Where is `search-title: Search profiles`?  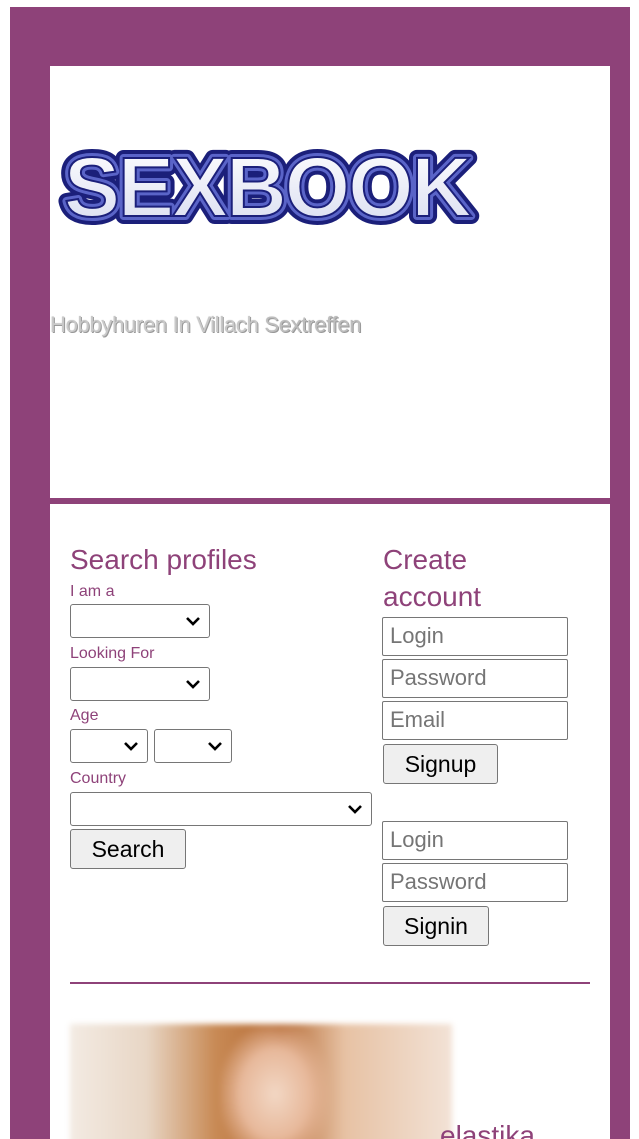 search-title: Search profiles is located at coordinates (163, 559).